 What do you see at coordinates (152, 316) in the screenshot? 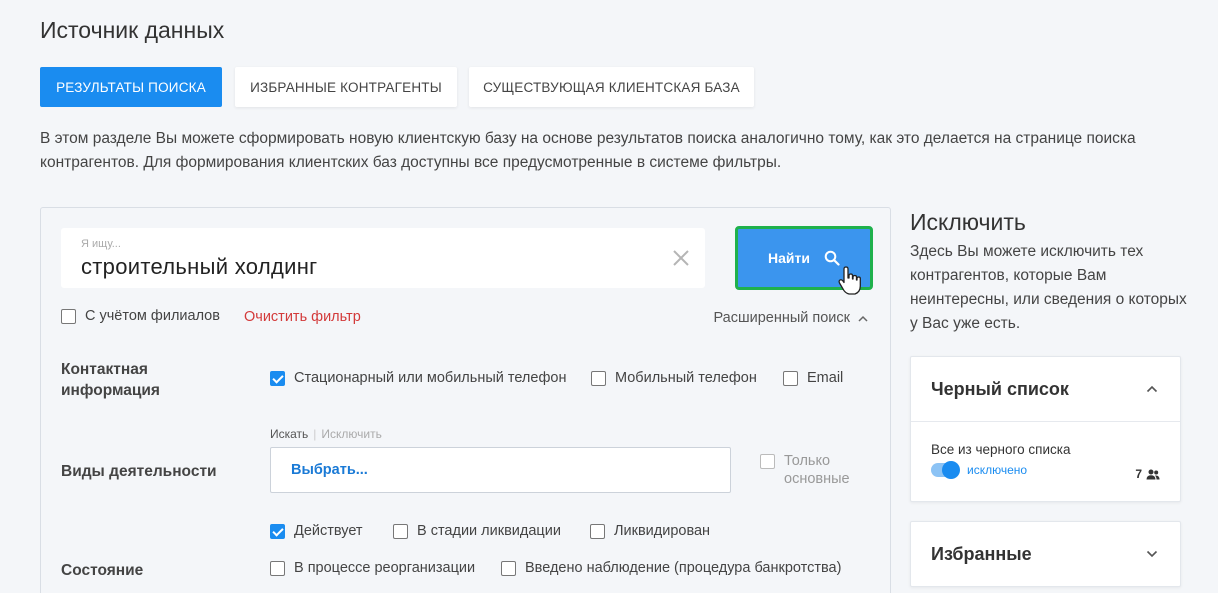
I see `branches-label: С учётом филиалов` at bounding box center [152, 316].